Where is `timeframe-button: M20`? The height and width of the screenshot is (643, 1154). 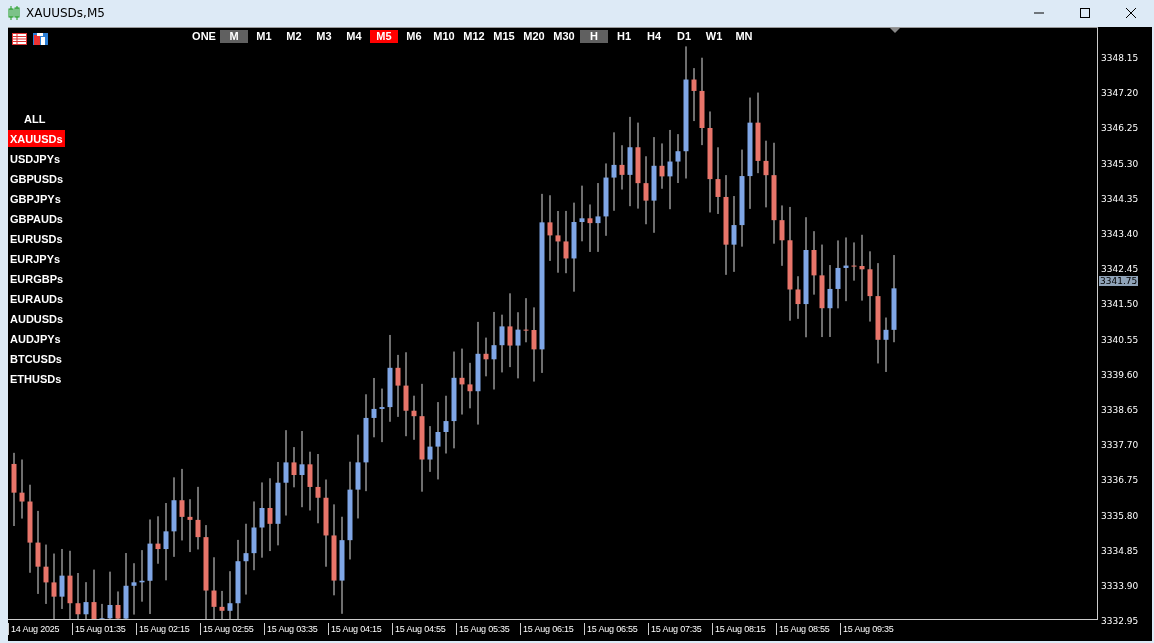 timeframe-button: M20 is located at coordinates (534, 36).